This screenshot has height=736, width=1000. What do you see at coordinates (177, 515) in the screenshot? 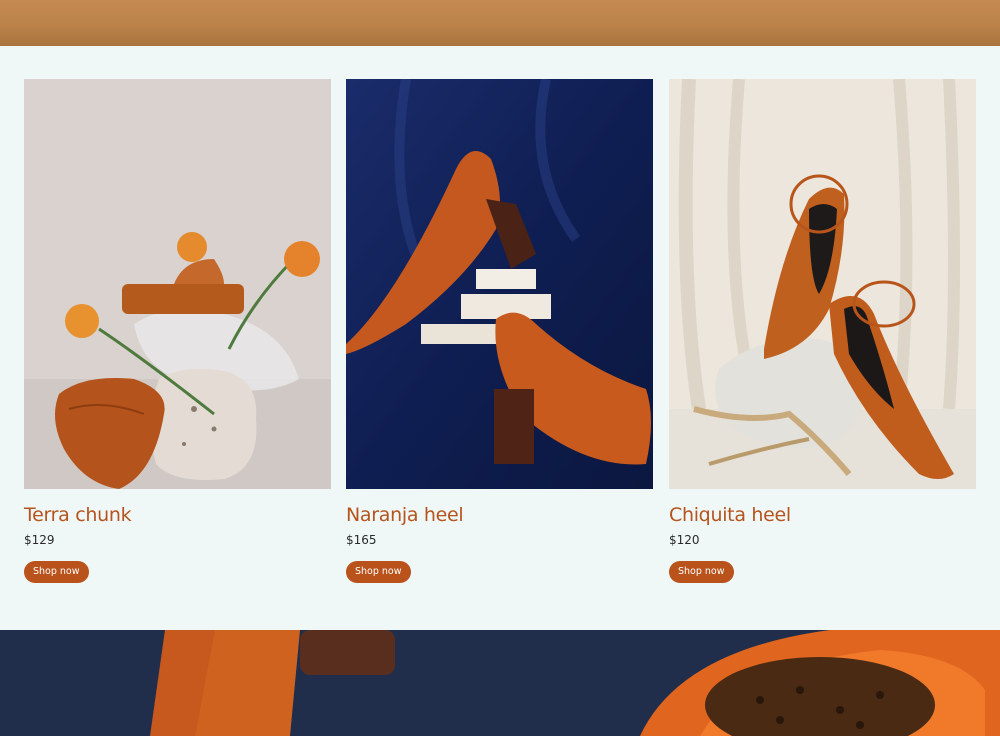
I see `product-name: Terra chunk` at bounding box center [177, 515].